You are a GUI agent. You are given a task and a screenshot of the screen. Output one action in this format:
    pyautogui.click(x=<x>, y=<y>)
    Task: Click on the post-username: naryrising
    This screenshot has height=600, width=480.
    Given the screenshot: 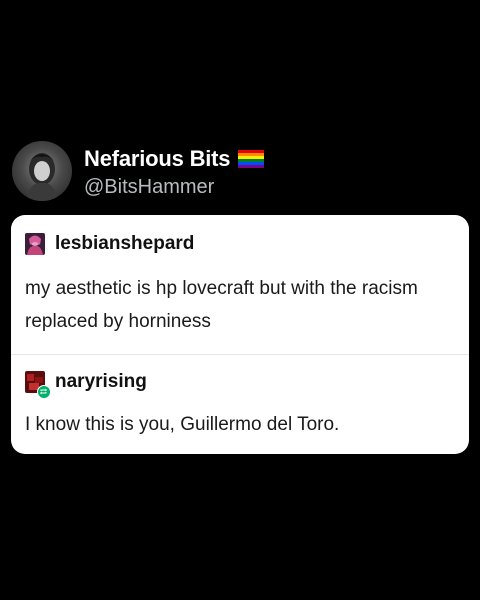 What is the action you would take?
    pyautogui.click(x=101, y=382)
    